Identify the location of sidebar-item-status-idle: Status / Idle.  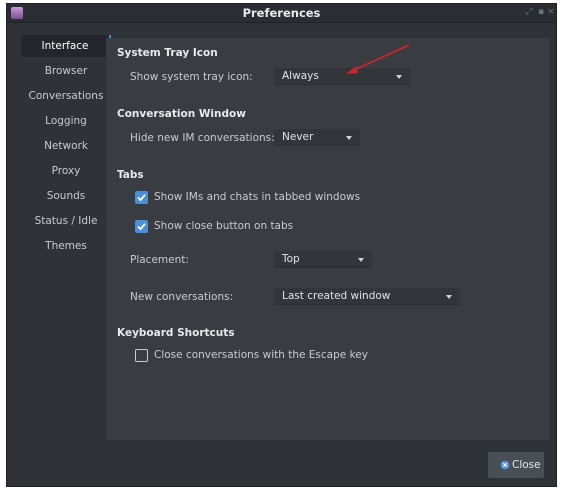
(66, 222).